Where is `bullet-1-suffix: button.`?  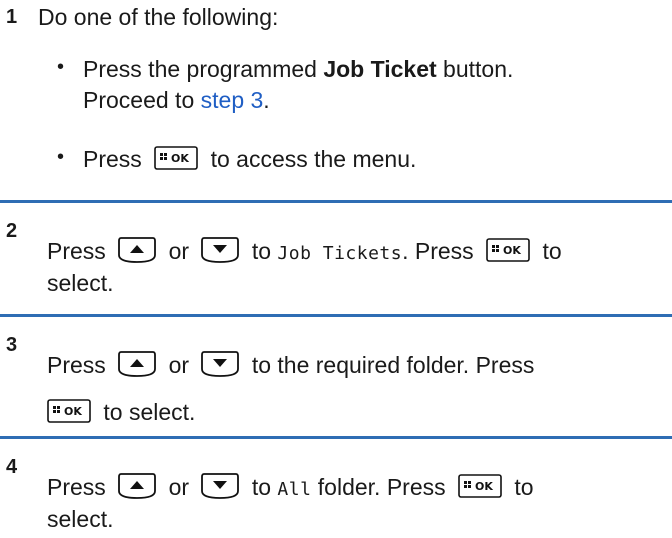 bullet-1-suffix: button. is located at coordinates (475, 69).